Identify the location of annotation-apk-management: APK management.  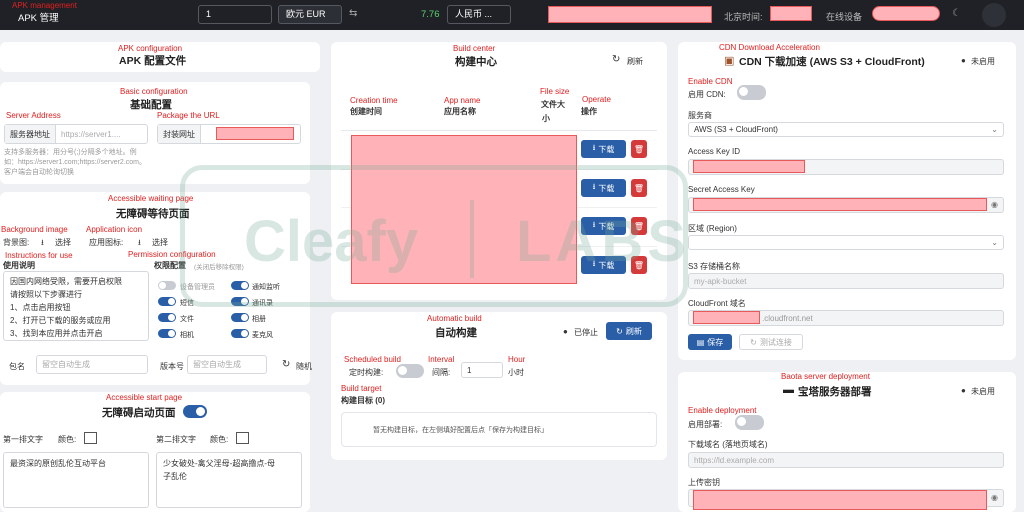
(44, 5).